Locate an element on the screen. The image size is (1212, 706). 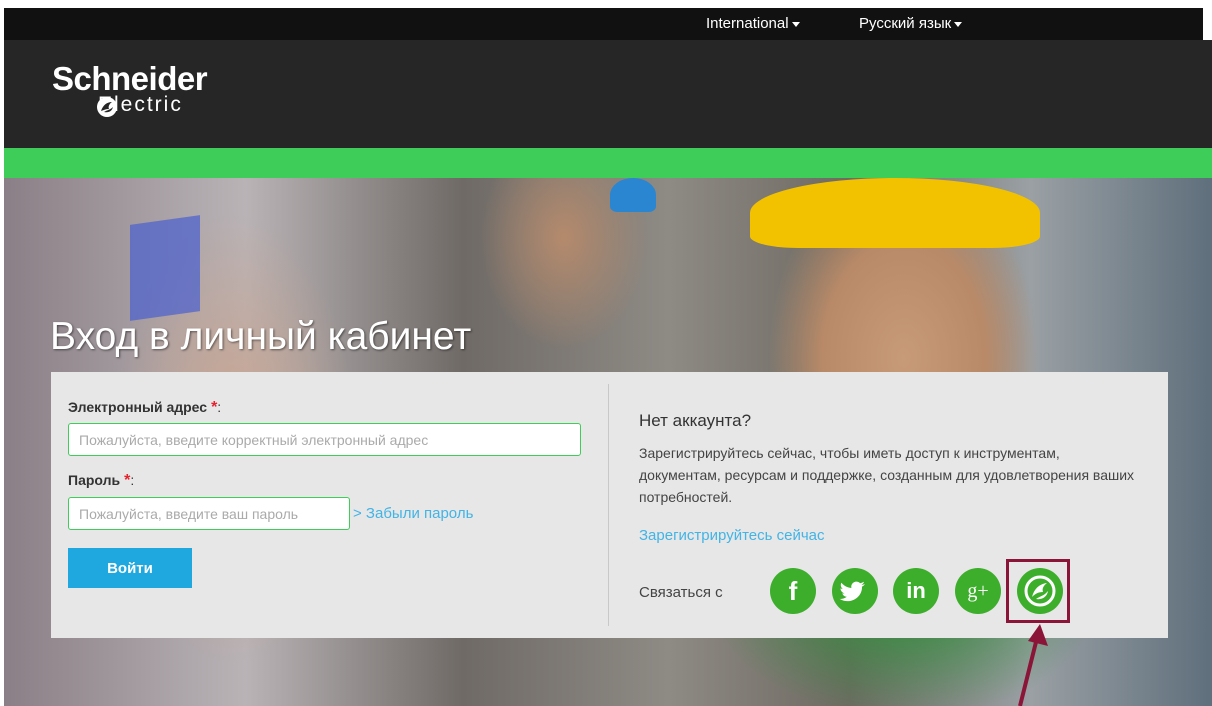
page-title: Вход в личный кабинет is located at coordinates (261, 336).